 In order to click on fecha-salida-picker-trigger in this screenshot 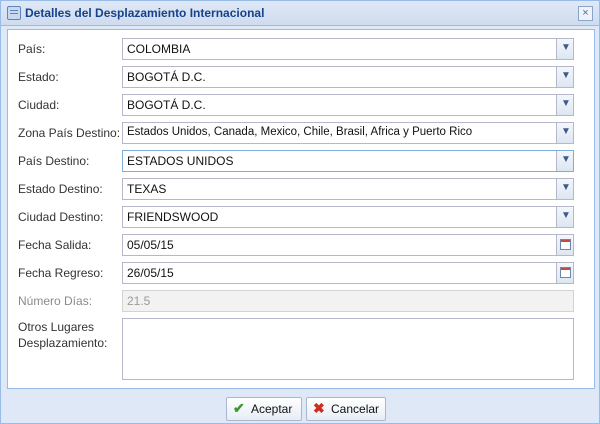, I will do `click(564, 245)`.